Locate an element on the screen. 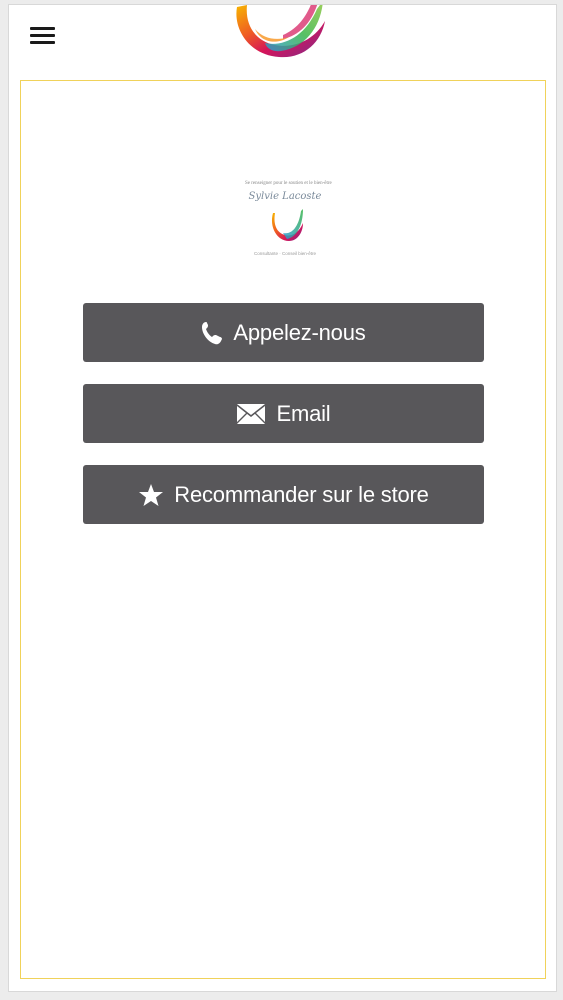 The height and width of the screenshot is (1000, 563). rainbow-swirl-logo is located at coordinates (280, 31).